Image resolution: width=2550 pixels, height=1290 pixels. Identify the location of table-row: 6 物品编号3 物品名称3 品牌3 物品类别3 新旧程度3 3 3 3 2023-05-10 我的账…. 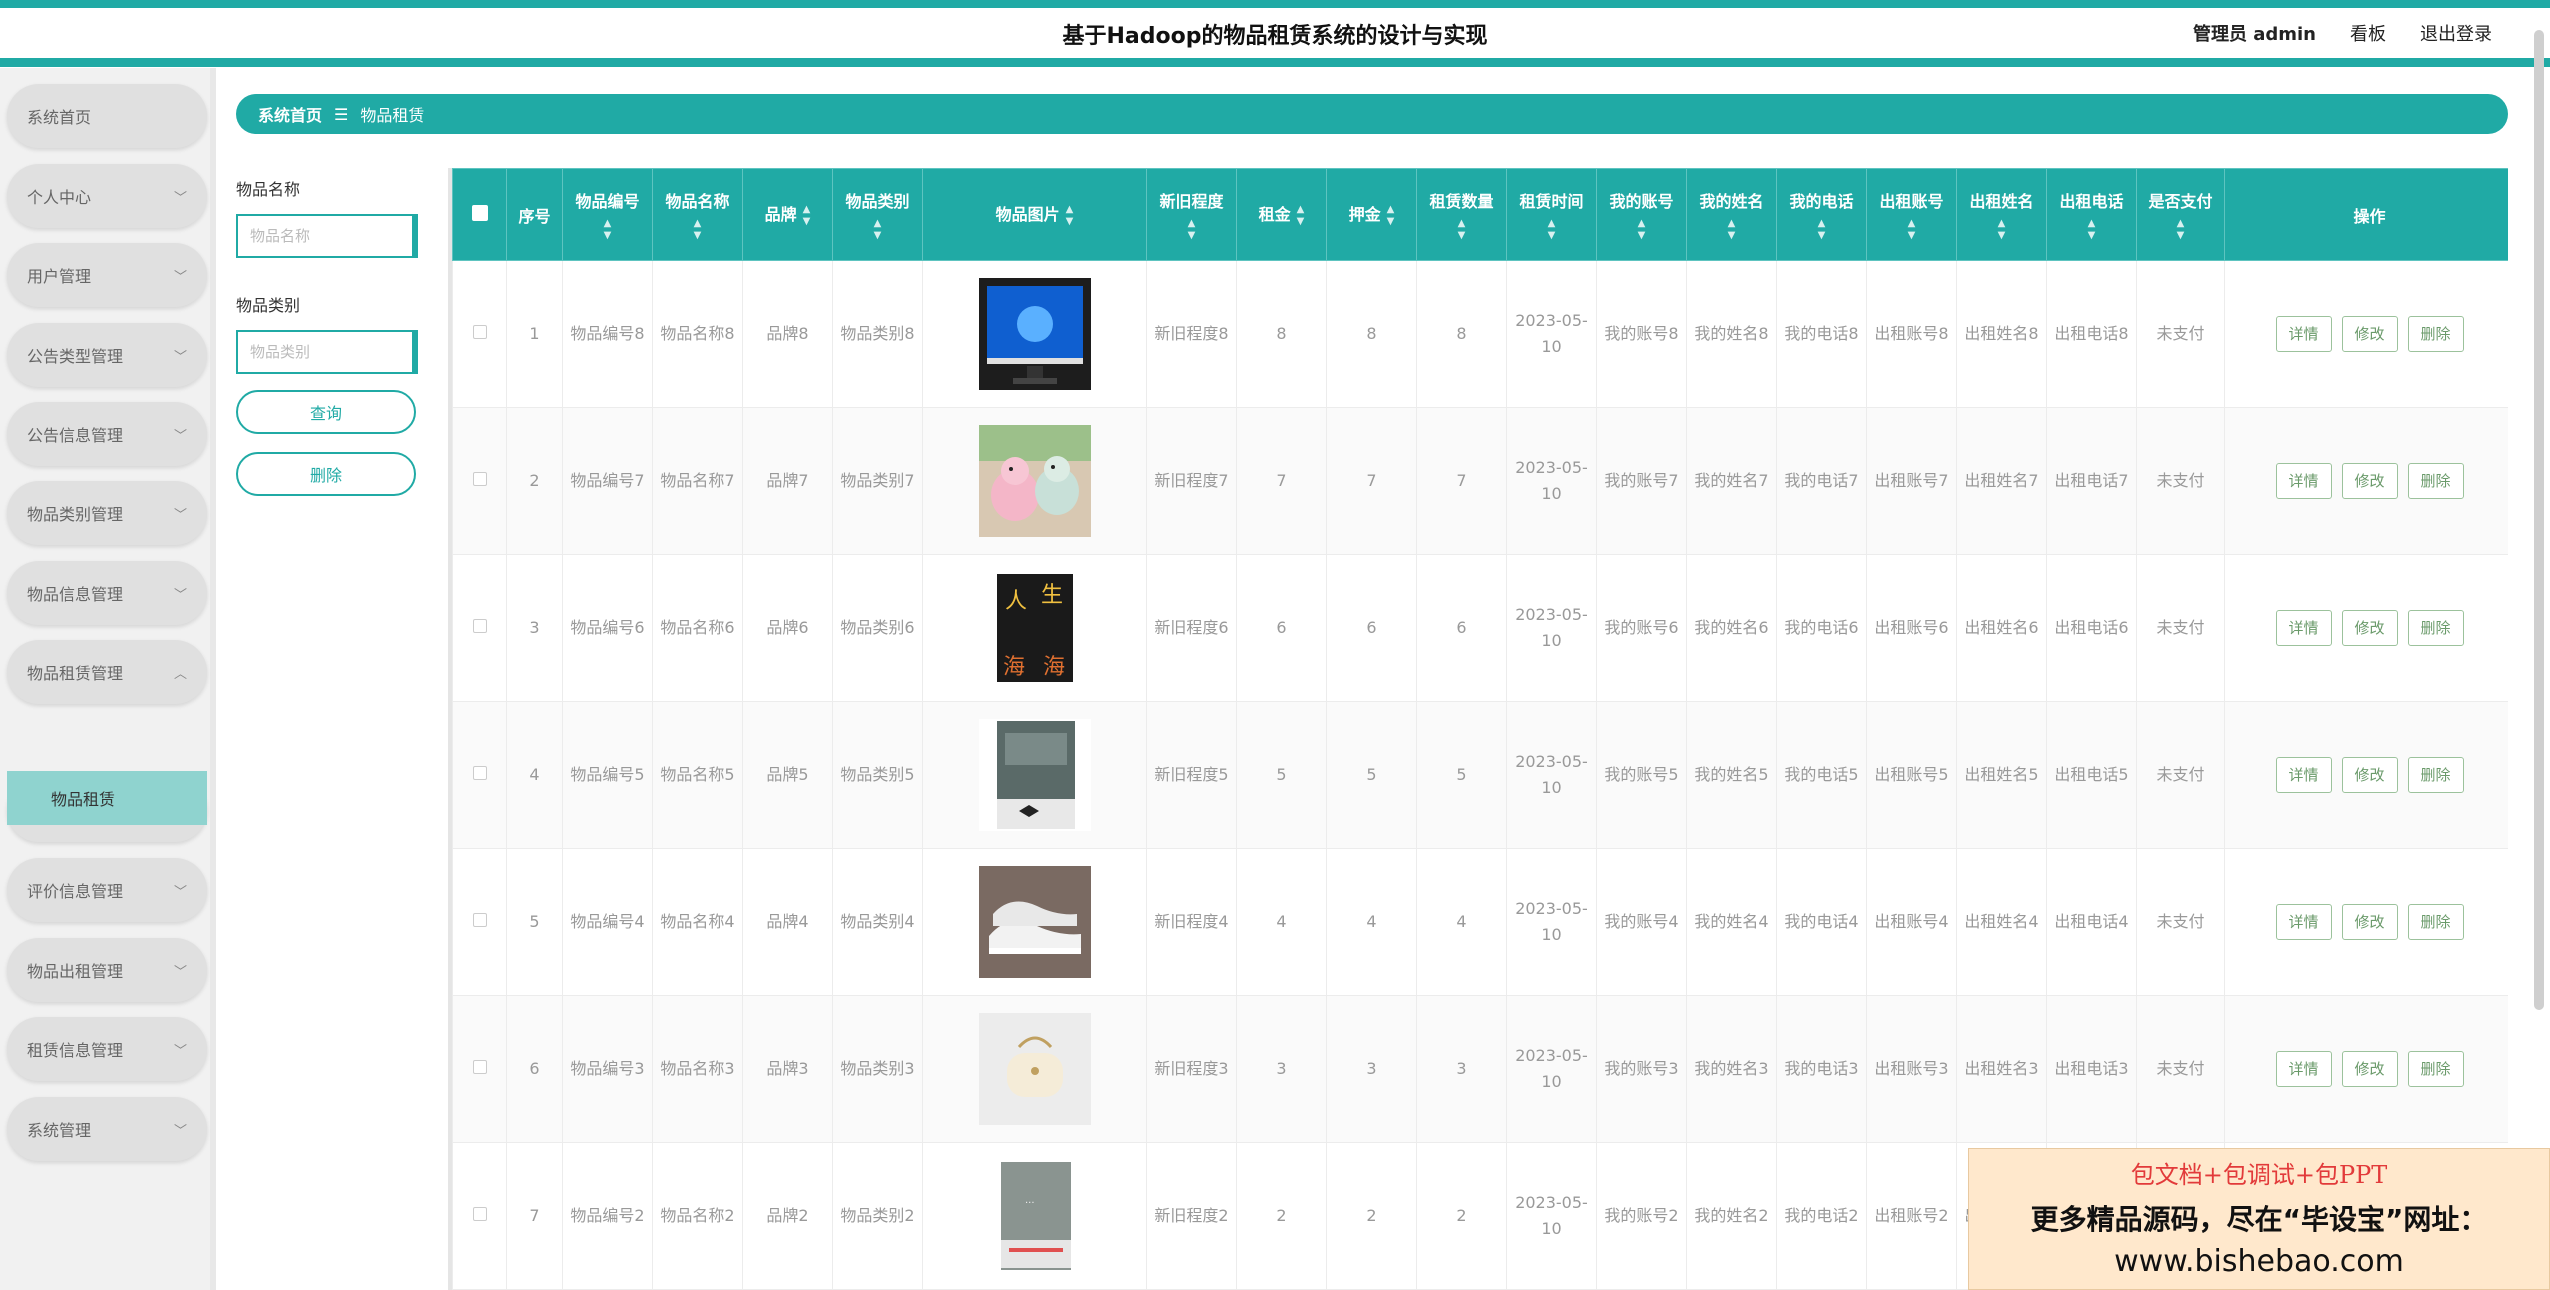
(1480, 1069).